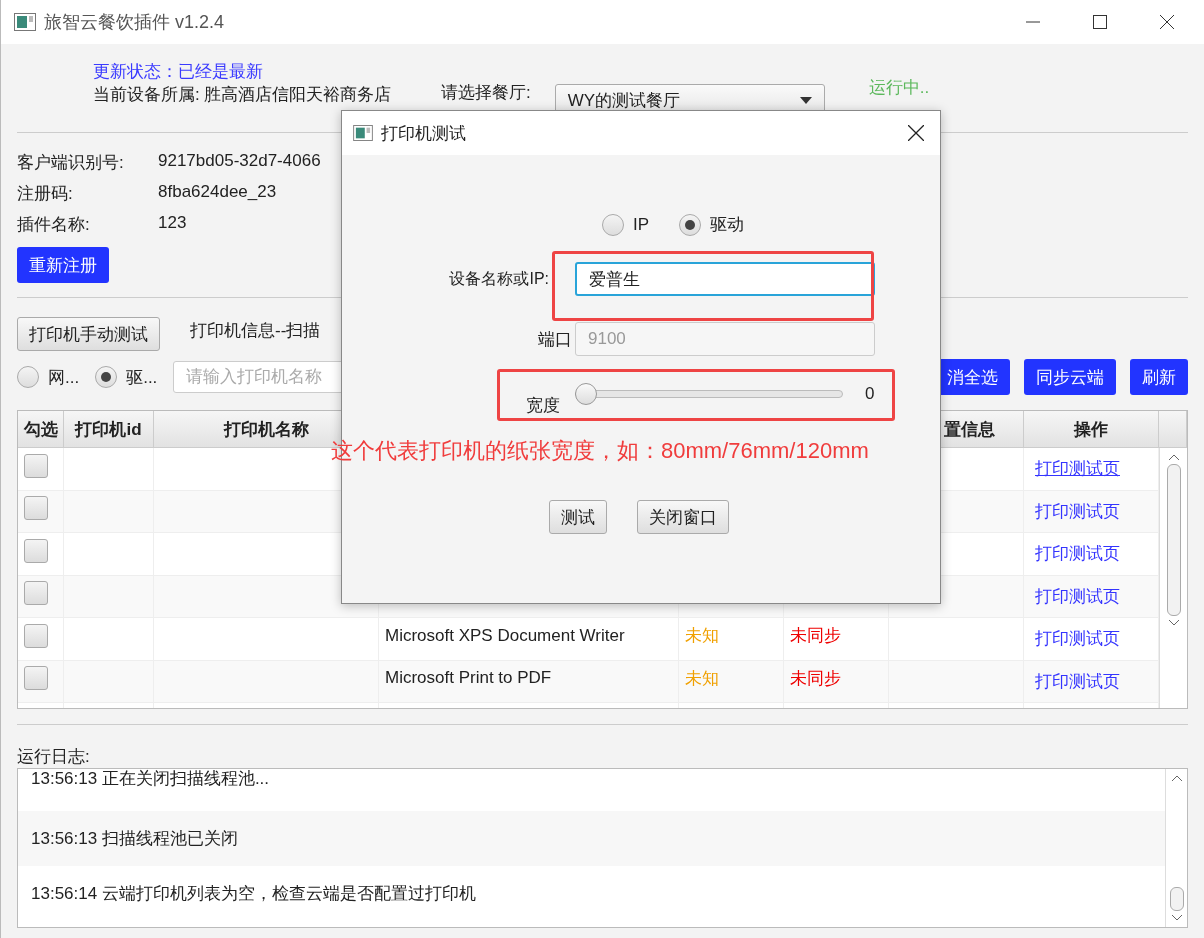 Image resolution: width=1204 pixels, height=938 pixels. What do you see at coordinates (870, 394) in the screenshot?
I see `width-reading: 0` at bounding box center [870, 394].